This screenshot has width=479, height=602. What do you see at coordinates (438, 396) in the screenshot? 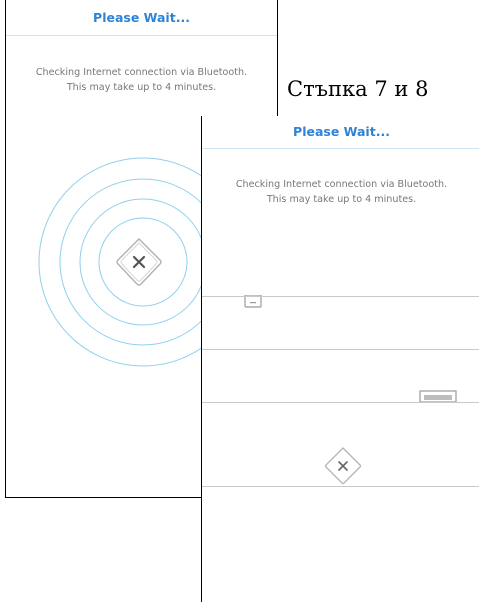
I see `laptop-icon` at bounding box center [438, 396].